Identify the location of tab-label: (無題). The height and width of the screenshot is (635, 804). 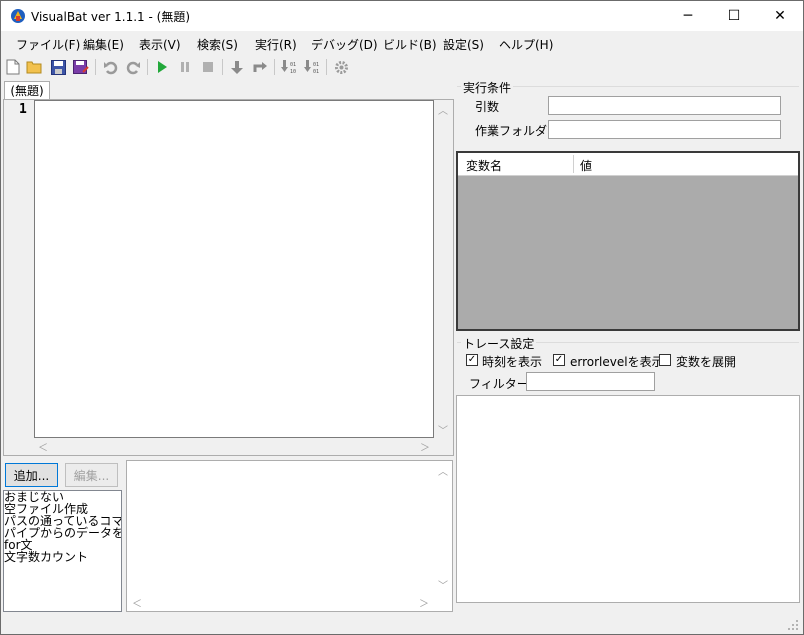
(27, 91).